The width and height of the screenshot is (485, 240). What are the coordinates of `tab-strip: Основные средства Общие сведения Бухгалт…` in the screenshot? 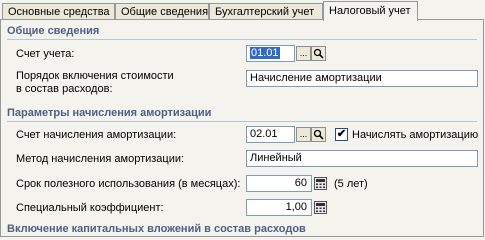 It's located at (242, 10).